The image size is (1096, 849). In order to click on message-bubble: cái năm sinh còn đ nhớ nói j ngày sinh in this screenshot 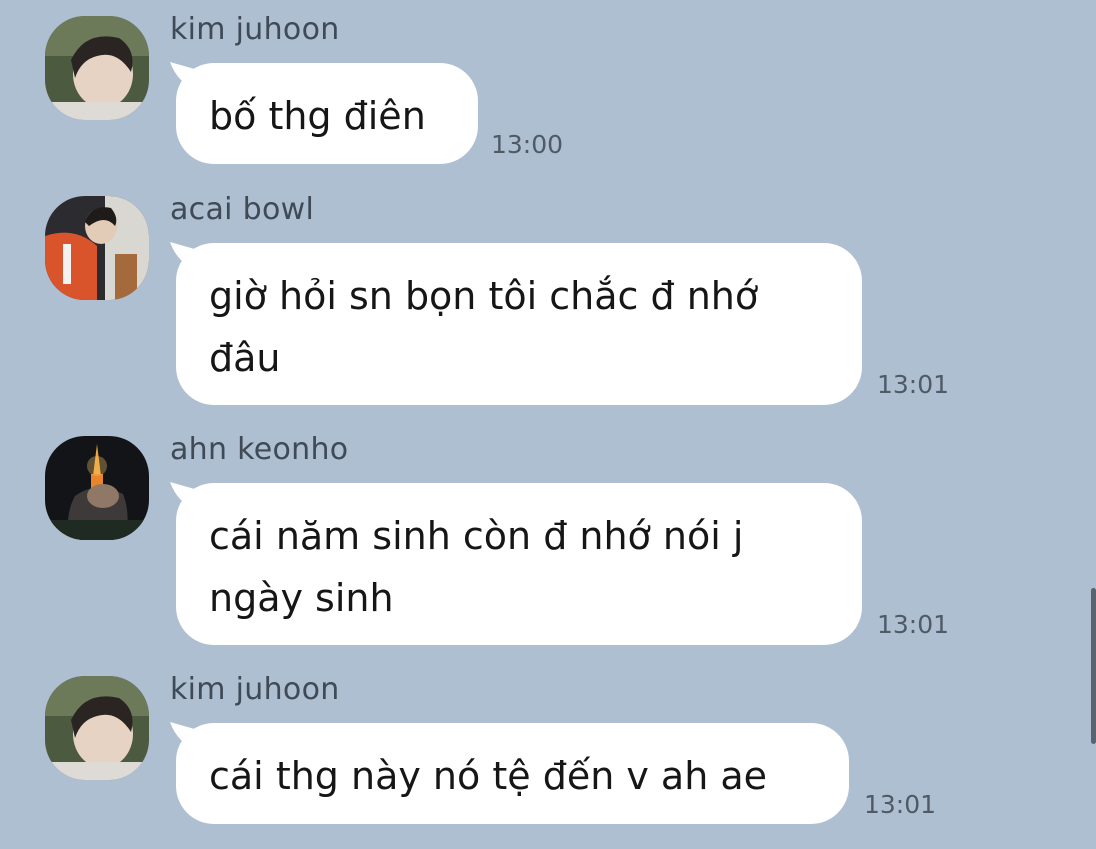, I will do `click(519, 564)`.